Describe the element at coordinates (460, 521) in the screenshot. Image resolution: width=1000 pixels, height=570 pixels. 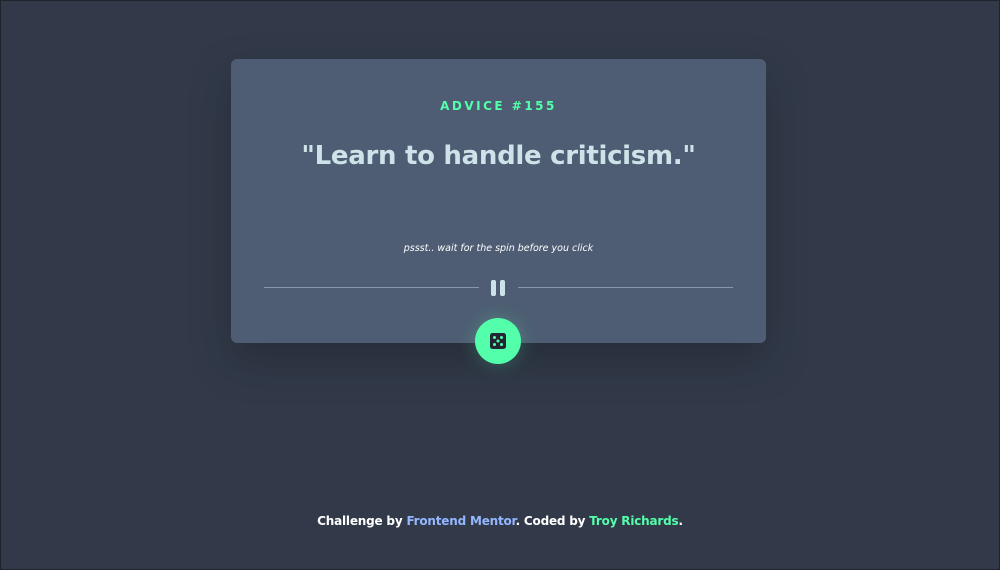
I see `frontend-mentor-link: Frontend Mentor` at that location.